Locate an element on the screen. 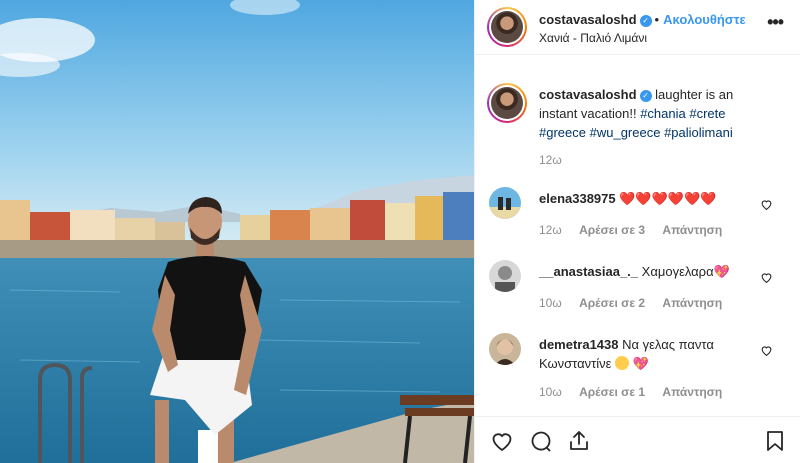 This screenshot has height=463, width=800. comment-username: elena338975 is located at coordinates (577, 198).